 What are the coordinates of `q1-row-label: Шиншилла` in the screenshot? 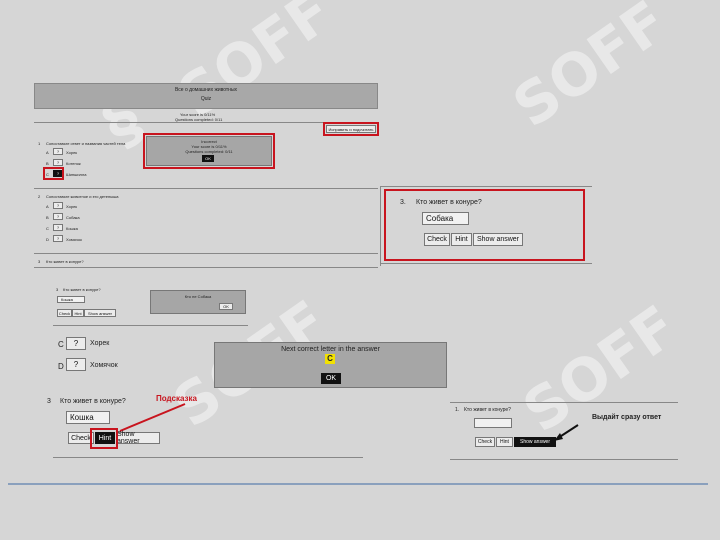 It's located at (76, 174).